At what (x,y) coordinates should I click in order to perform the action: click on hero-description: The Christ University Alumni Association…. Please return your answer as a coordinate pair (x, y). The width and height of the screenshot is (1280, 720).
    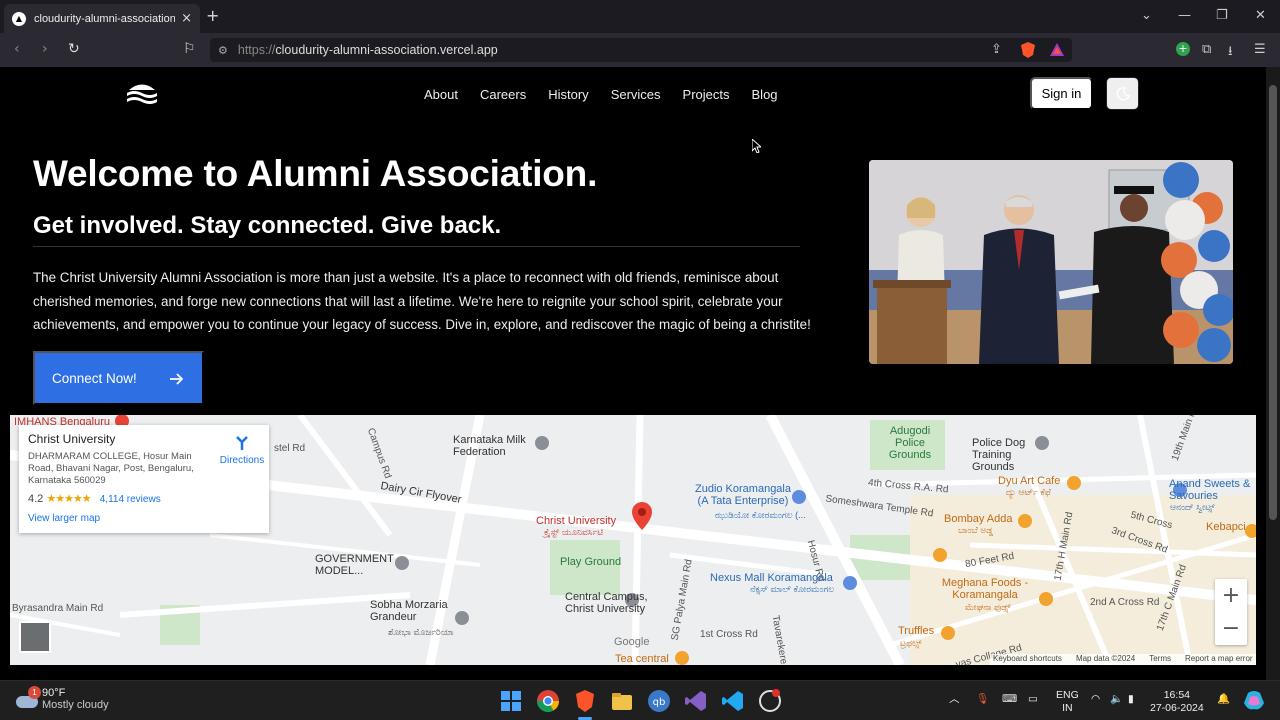
    Looking at the image, I should click on (422, 301).